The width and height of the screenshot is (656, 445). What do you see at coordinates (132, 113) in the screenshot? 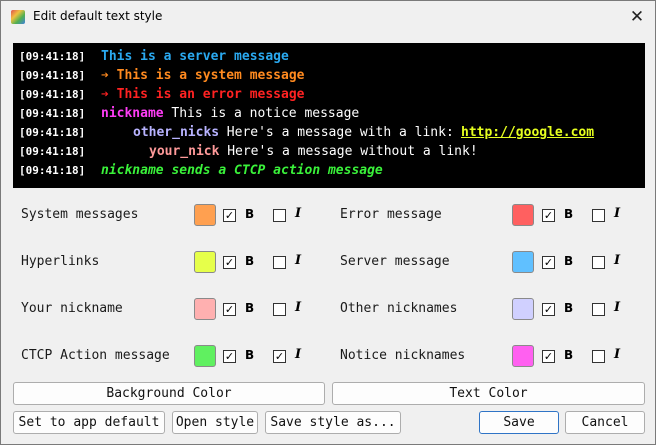
I see `preview-nick: nickname` at bounding box center [132, 113].